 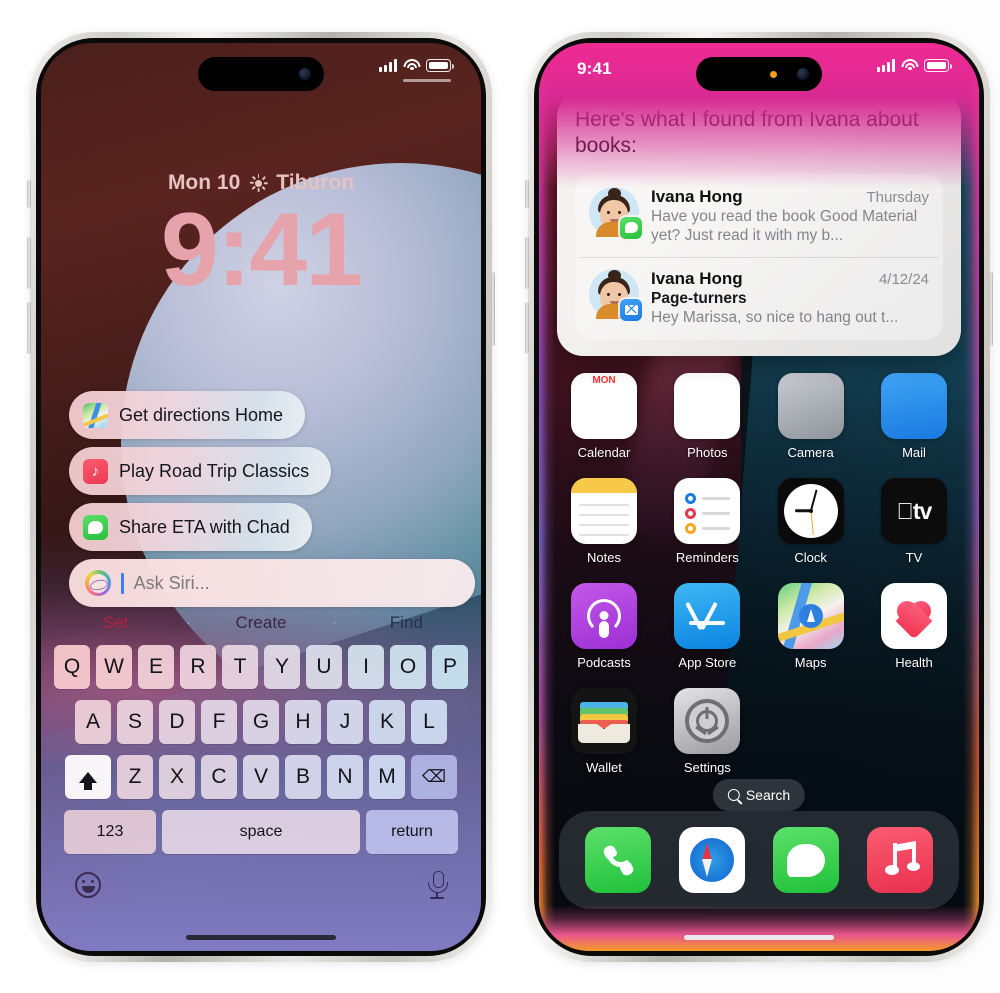 I want to click on shift-icon, so click(x=88, y=780).